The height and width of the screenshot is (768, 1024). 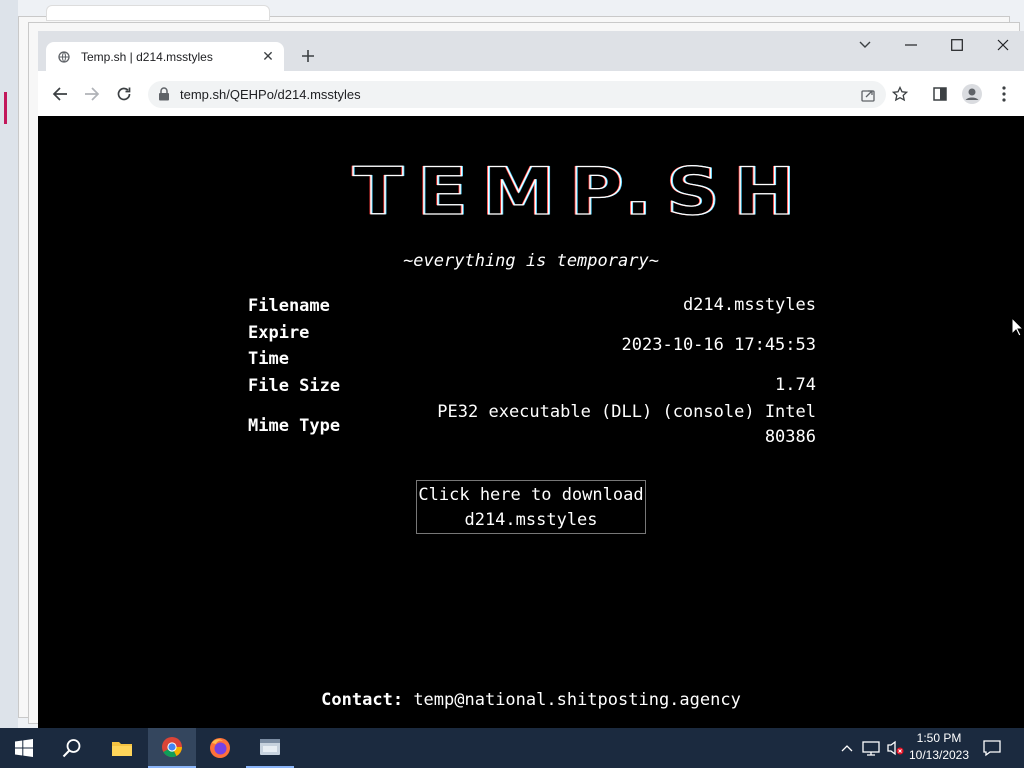 I want to click on clock-date: 10/13/2023, so click(x=939, y=755).